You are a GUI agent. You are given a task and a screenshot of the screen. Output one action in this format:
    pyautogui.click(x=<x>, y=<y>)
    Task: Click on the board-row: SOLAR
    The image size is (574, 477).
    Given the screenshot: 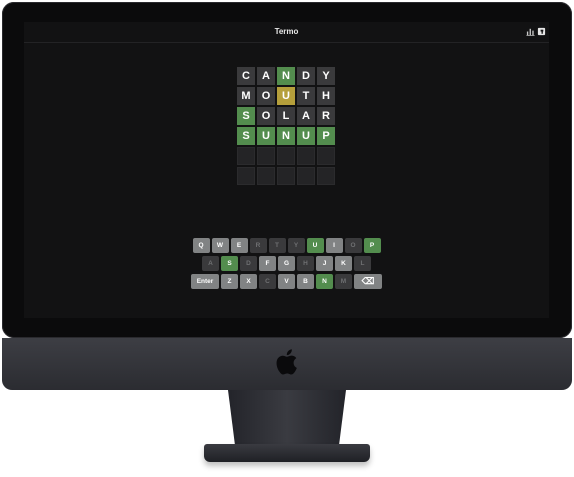 What is the action you would take?
    pyautogui.click(x=287, y=116)
    